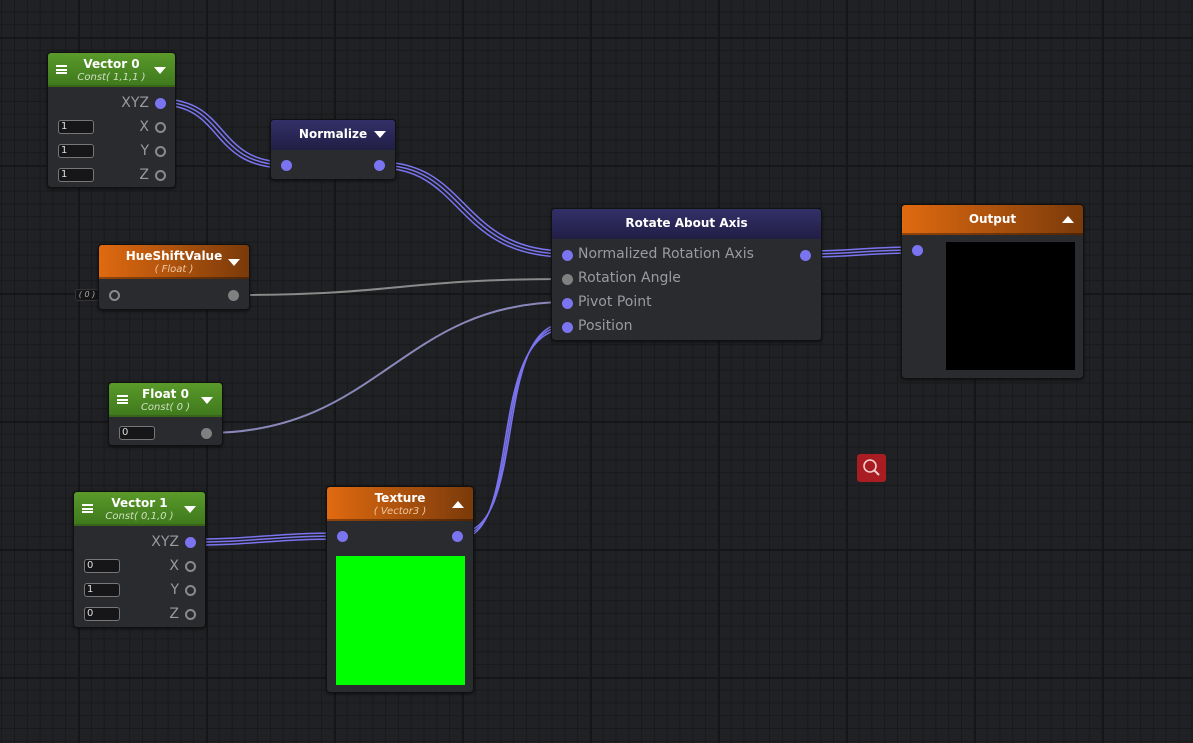  Describe the element at coordinates (139, 503) in the screenshot. I see `node-title: Vector 1` at that location.